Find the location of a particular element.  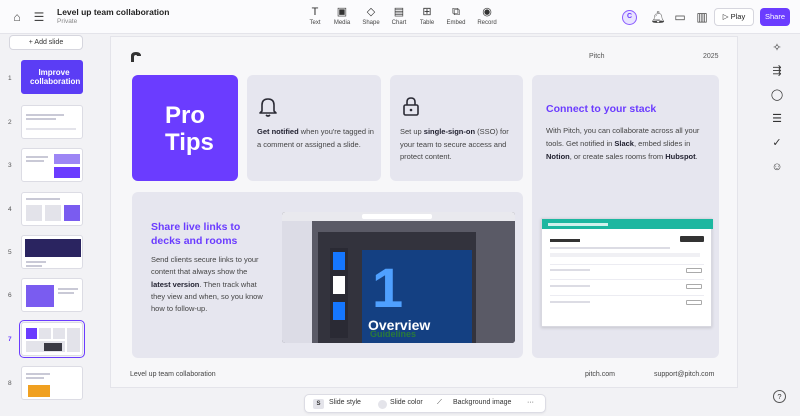

table-tool-button: ⊞ Table is located at coordinates (427, 15).